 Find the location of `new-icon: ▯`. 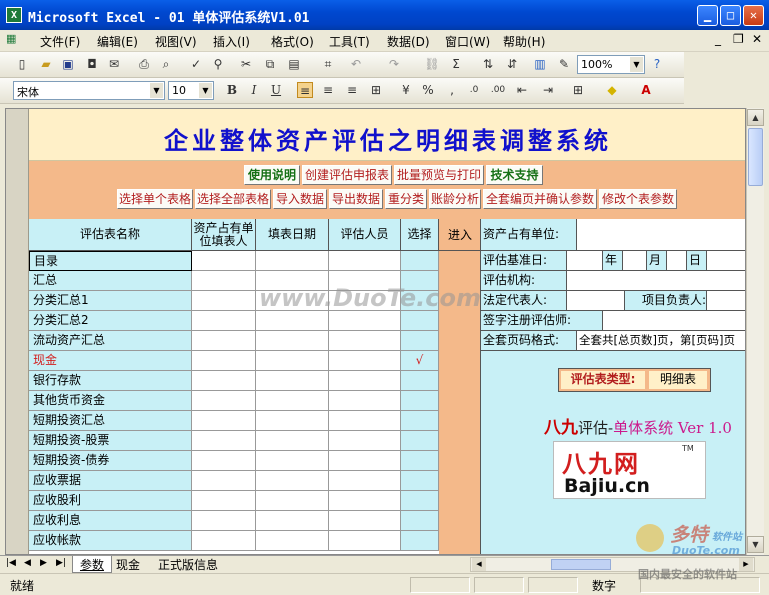

new-icon: ▯ is located at coordinates (22, 64).